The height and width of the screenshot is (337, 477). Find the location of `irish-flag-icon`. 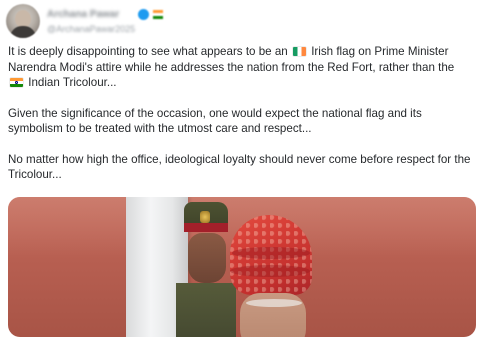

irish-flag-icon is located at coordinates (299, 51).